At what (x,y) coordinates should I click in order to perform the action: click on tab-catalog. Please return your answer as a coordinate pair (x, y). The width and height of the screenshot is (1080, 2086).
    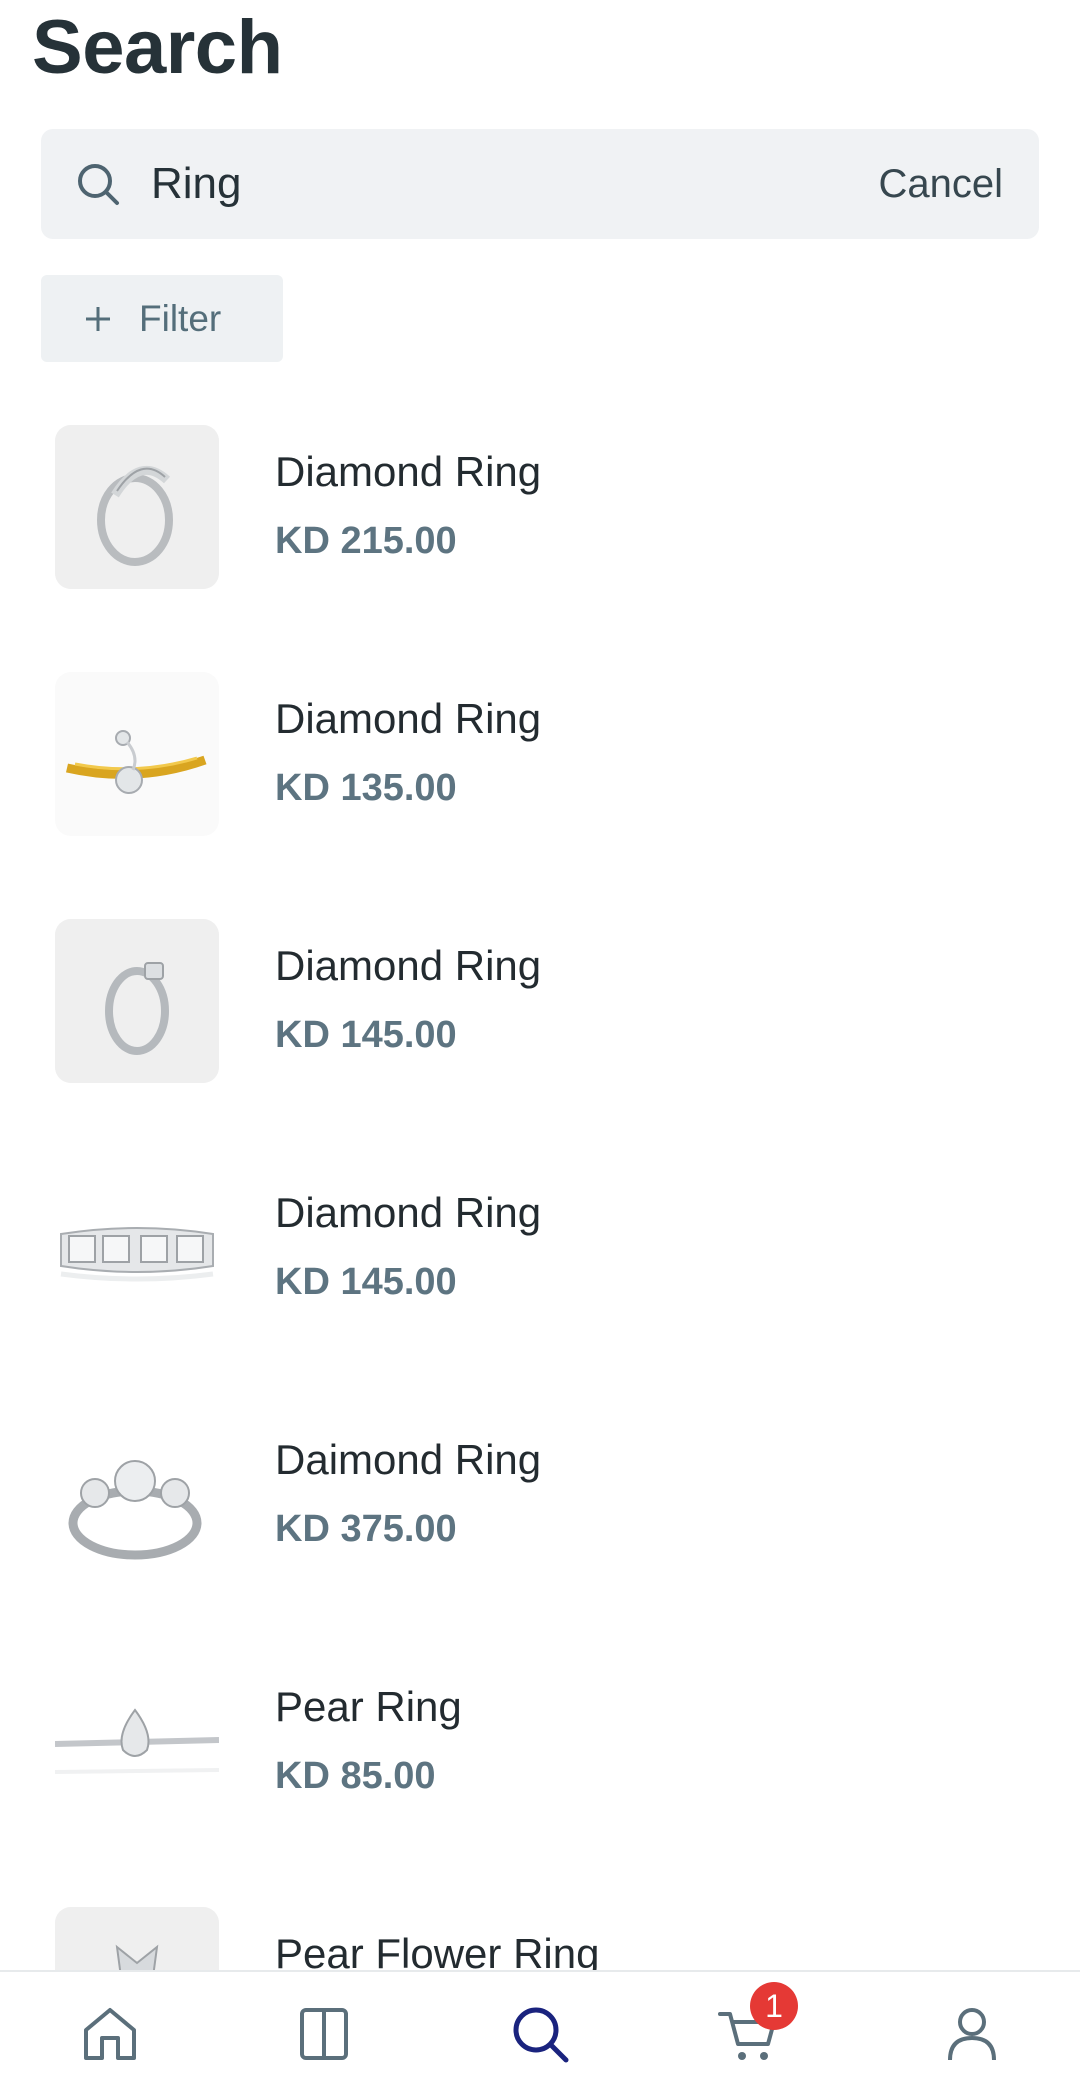
    Looking at the image, I should click on (324, 2034).